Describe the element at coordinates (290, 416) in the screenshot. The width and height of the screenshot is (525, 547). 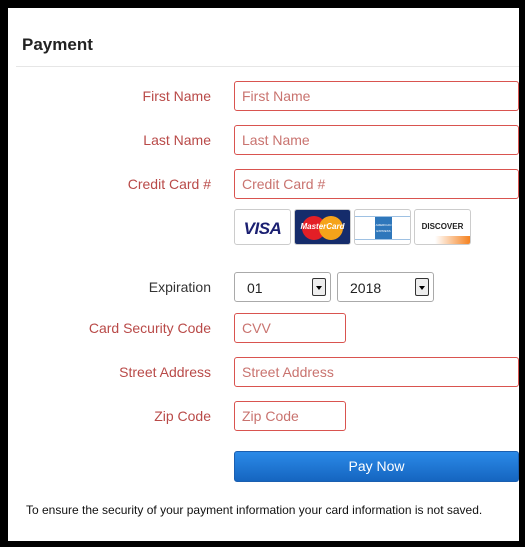
I see `zip-input` at that location.